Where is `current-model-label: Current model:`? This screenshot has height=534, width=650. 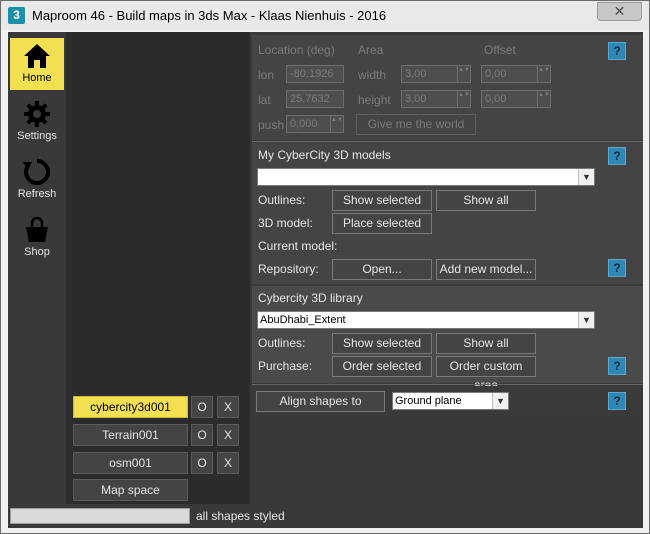 current-model-label: Current model: is located at coordinates (298, 246).